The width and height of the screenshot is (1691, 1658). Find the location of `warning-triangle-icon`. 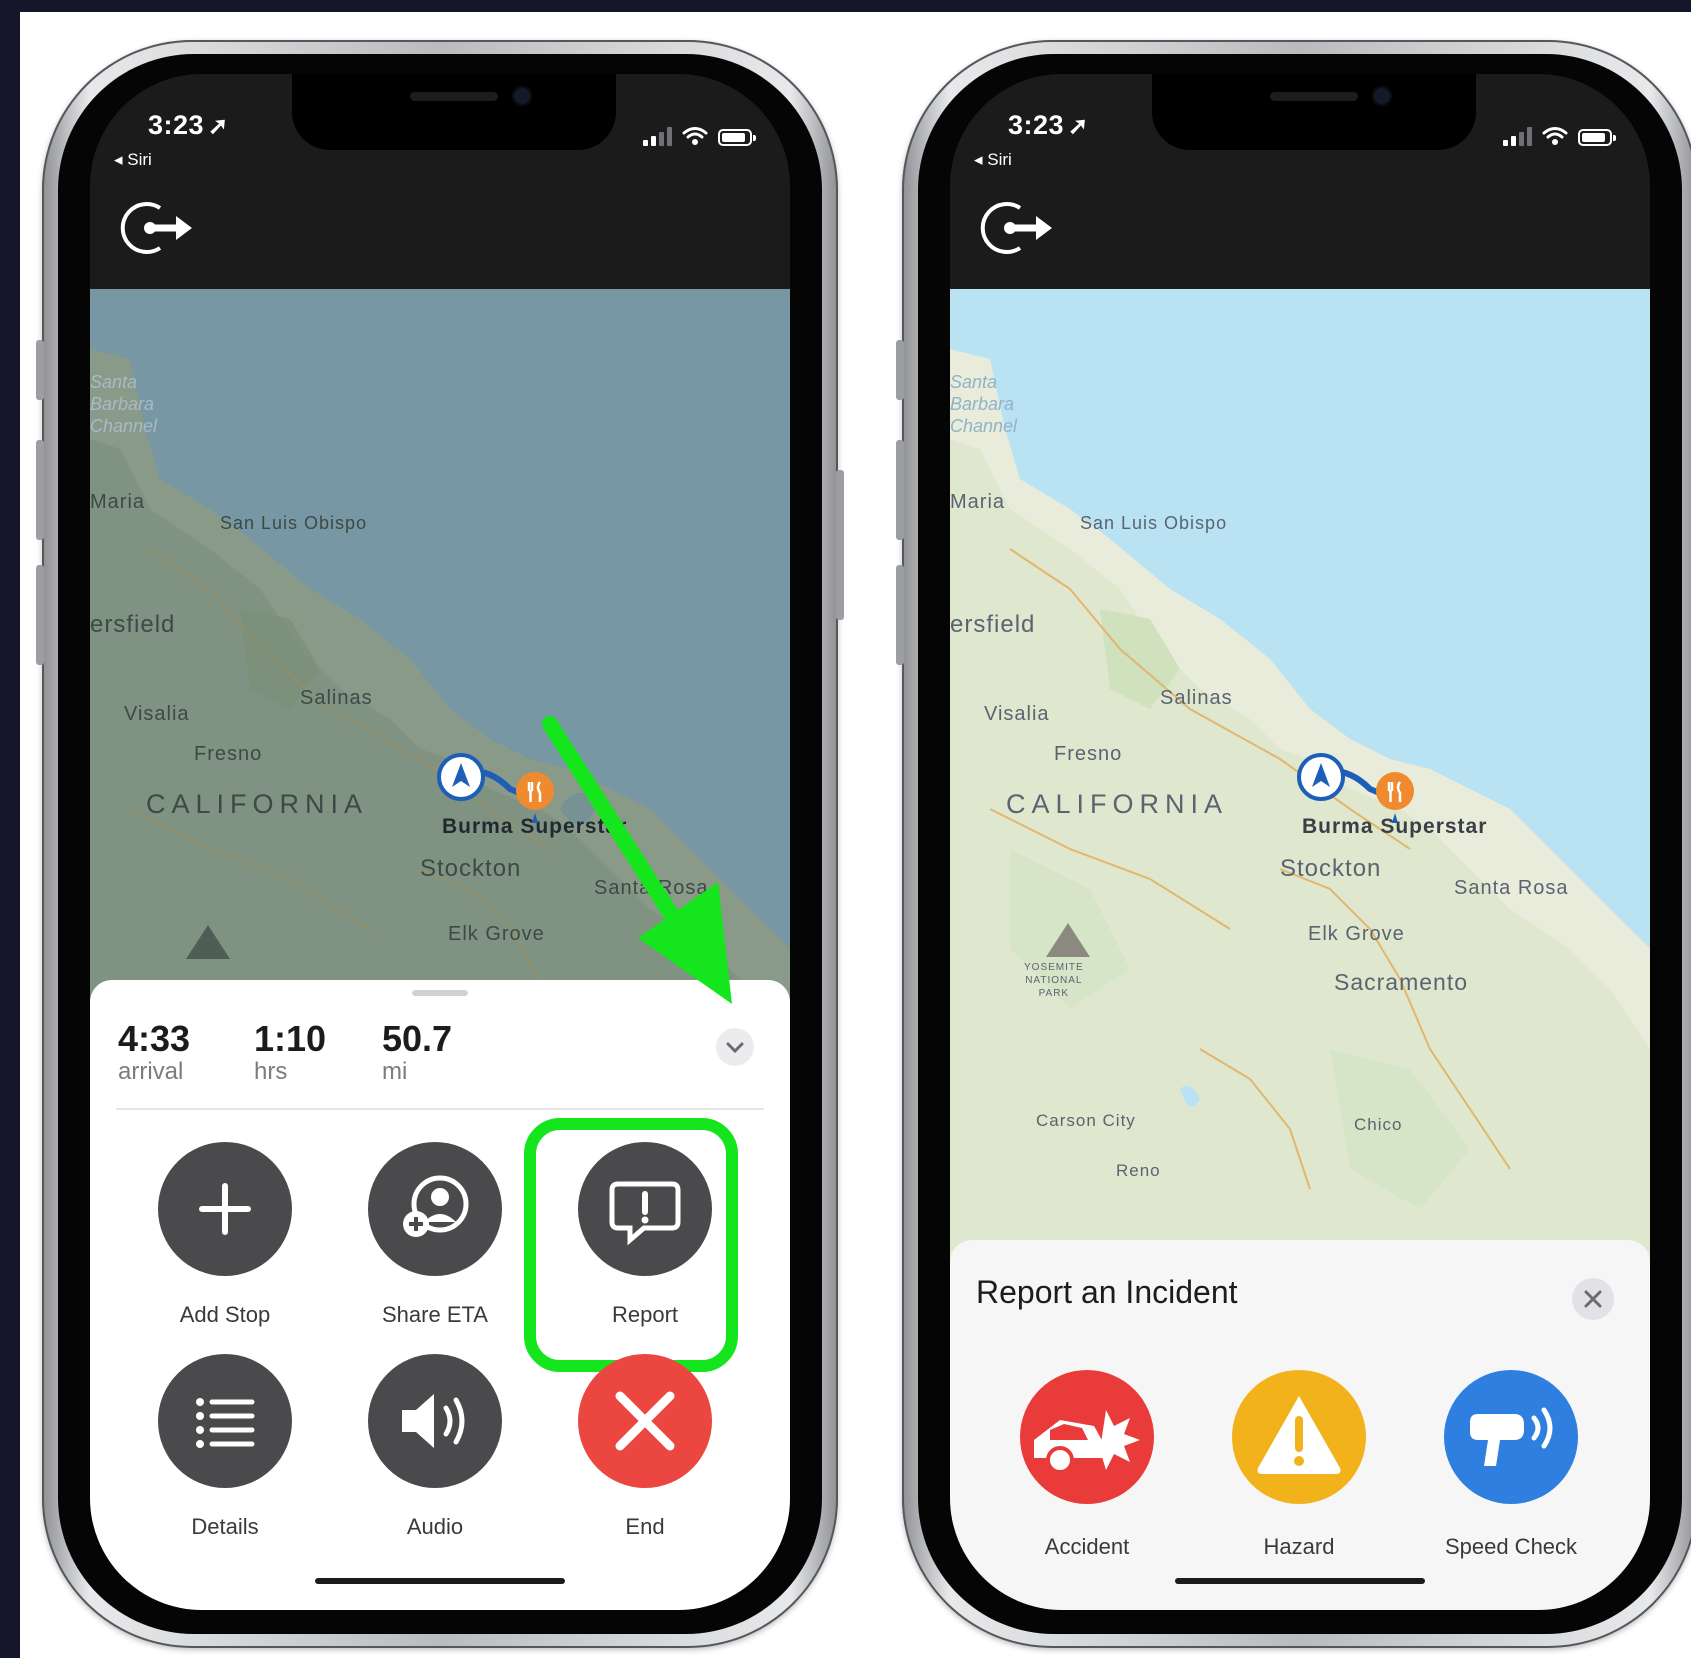

warning-triangle-icon is located at coordinates (1299, 1435).